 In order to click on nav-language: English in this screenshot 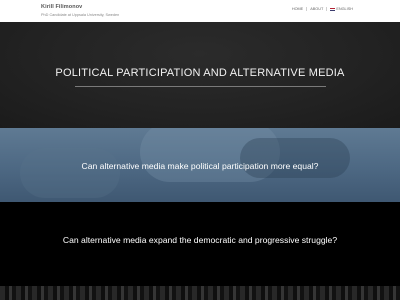, I will do `click(341, 9)`.